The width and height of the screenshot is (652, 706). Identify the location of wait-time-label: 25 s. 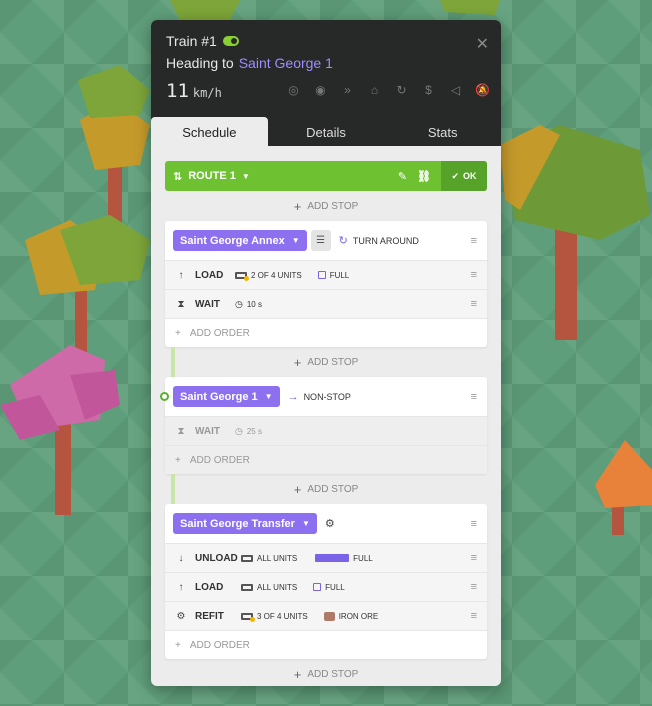
(254, 431).